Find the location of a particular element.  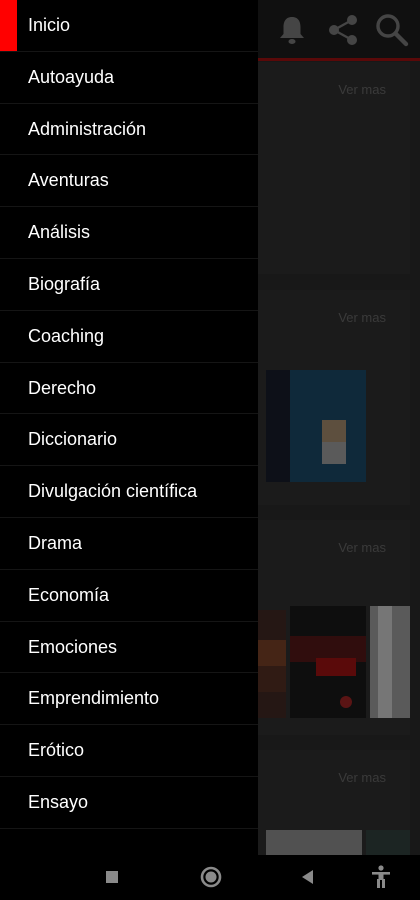

drawer-item-erotico: Erótico is located at coordinates (129, 751).